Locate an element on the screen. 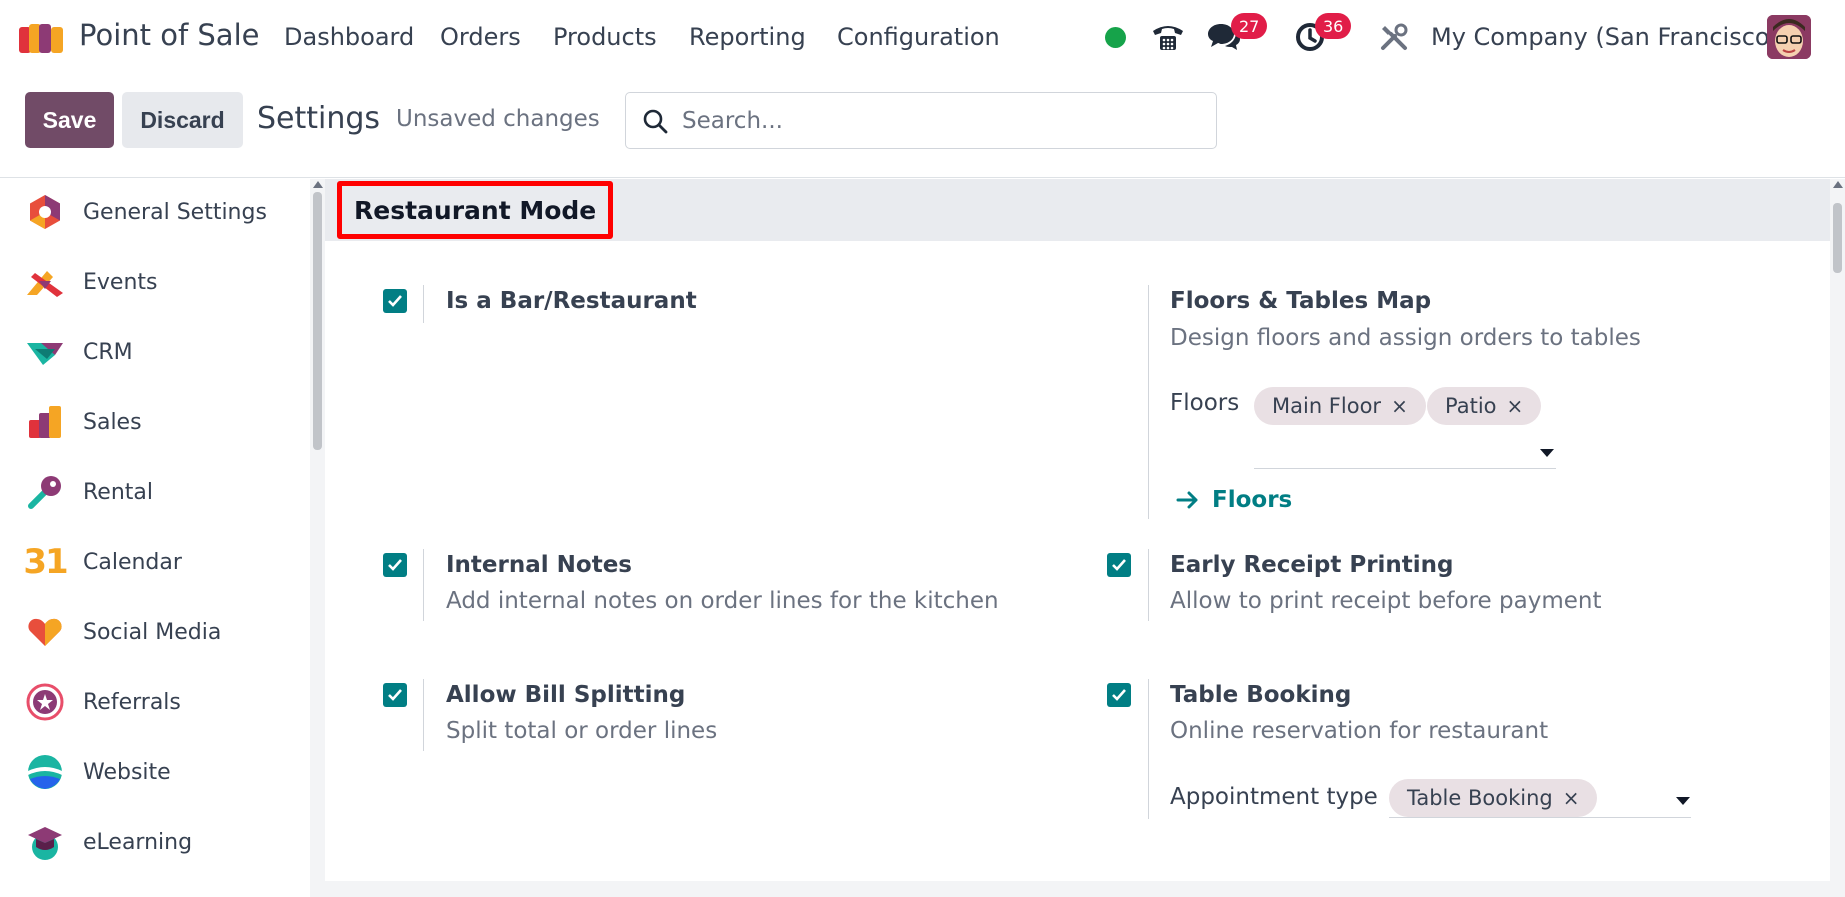 This screenshot has height=897, width=1845. crm-icon is located at coordinates (45, 352).